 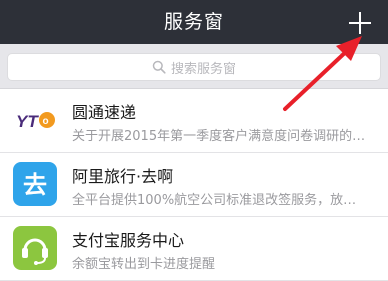 I want to click on search-icon, so click(x=159, y=67).